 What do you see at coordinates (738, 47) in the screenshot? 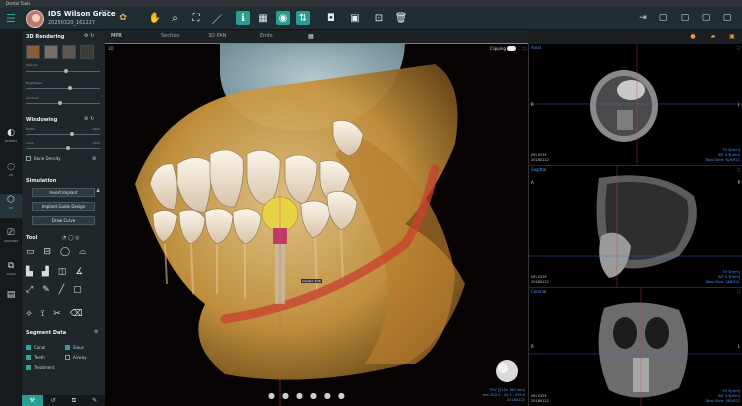
I see `axial-fullscreen-icon: ⛶` at bounding box center [738, 47].